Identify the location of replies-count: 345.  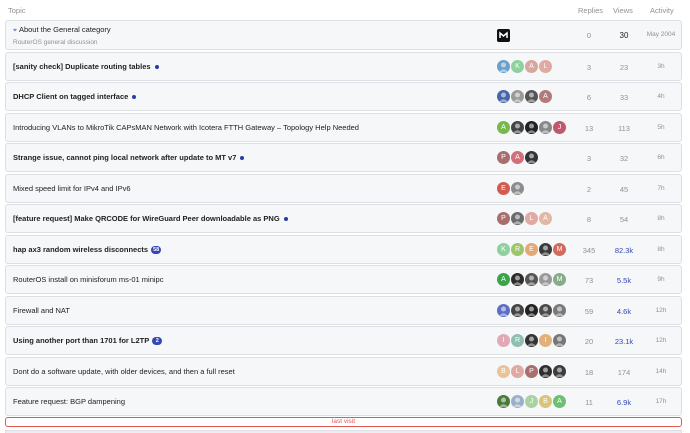
(589, 250).